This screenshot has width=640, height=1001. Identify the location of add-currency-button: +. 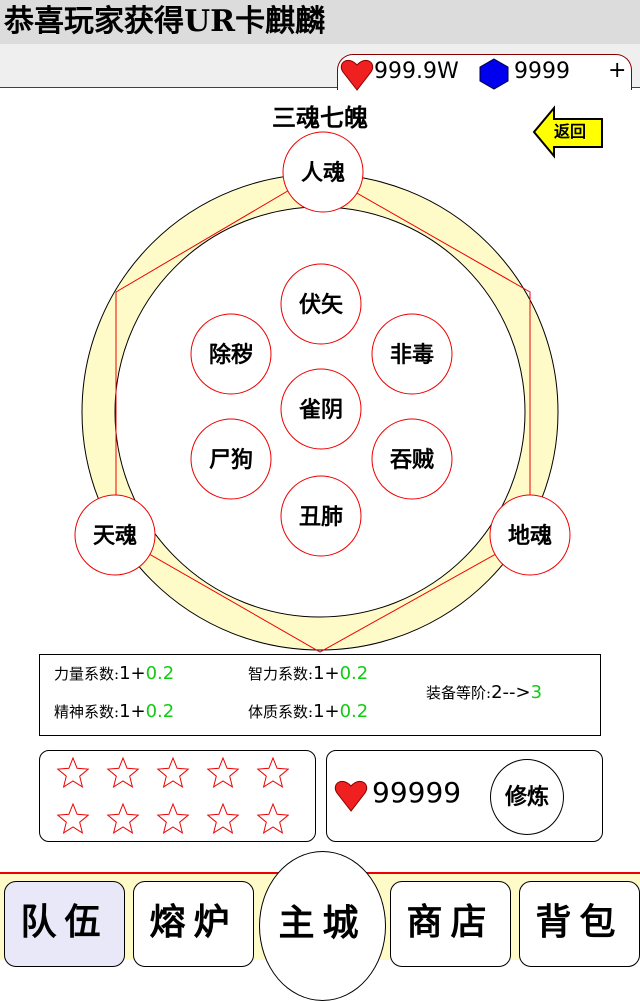
(617, 70).